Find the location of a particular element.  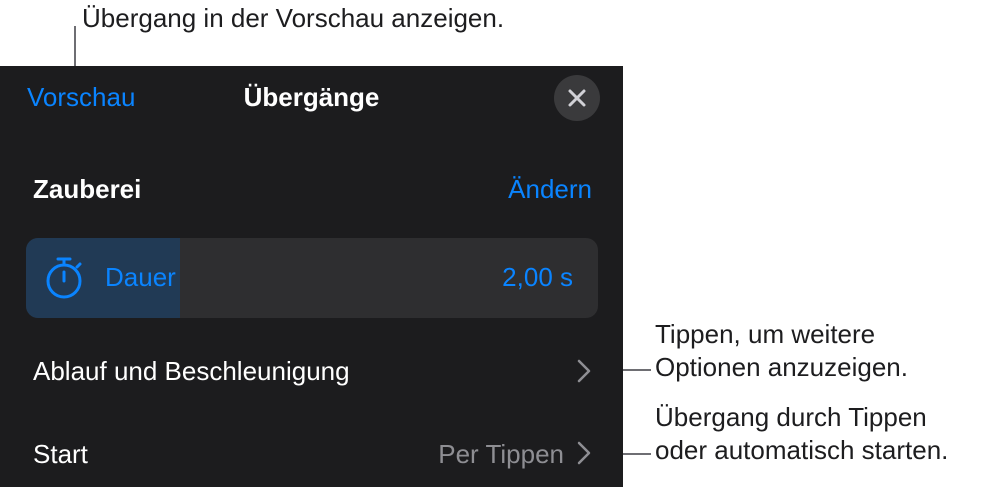

transition-name: Zauberei is located at coordinates (87, 189).